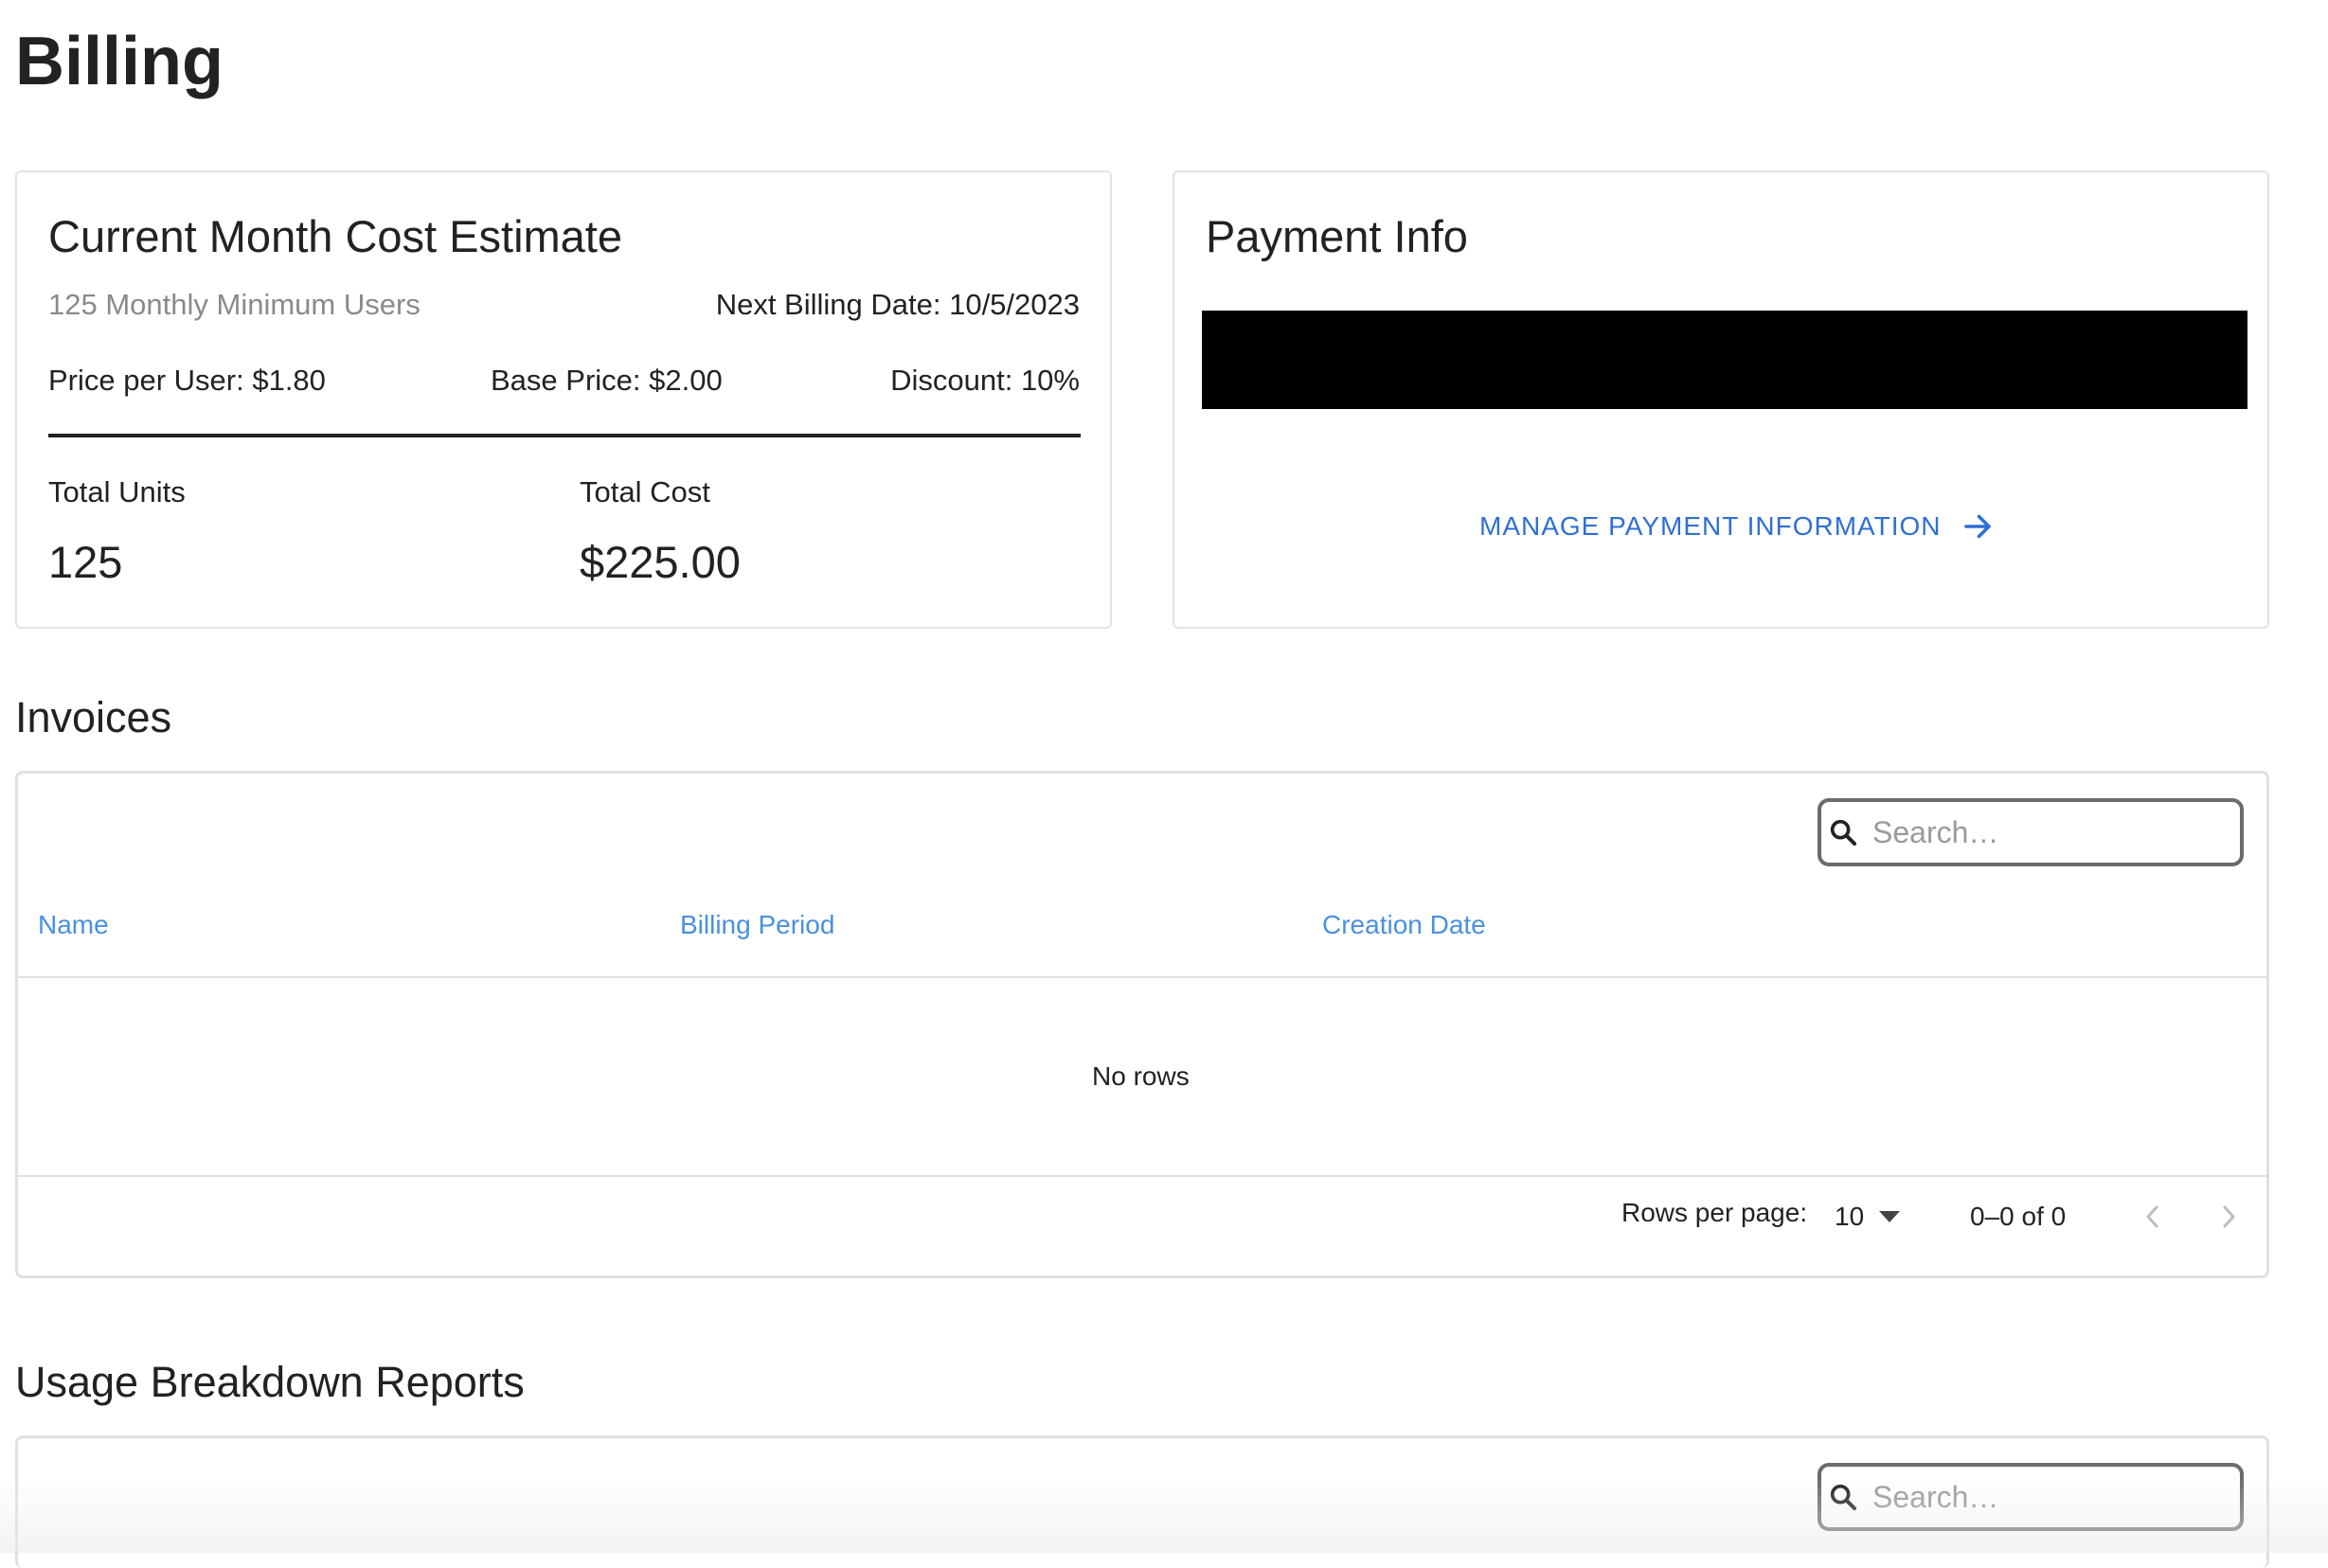 Image resolution: width=2328 pixels, height=1568 pixels. I want to click on chevron-right-icon, so click(2228, 1217).